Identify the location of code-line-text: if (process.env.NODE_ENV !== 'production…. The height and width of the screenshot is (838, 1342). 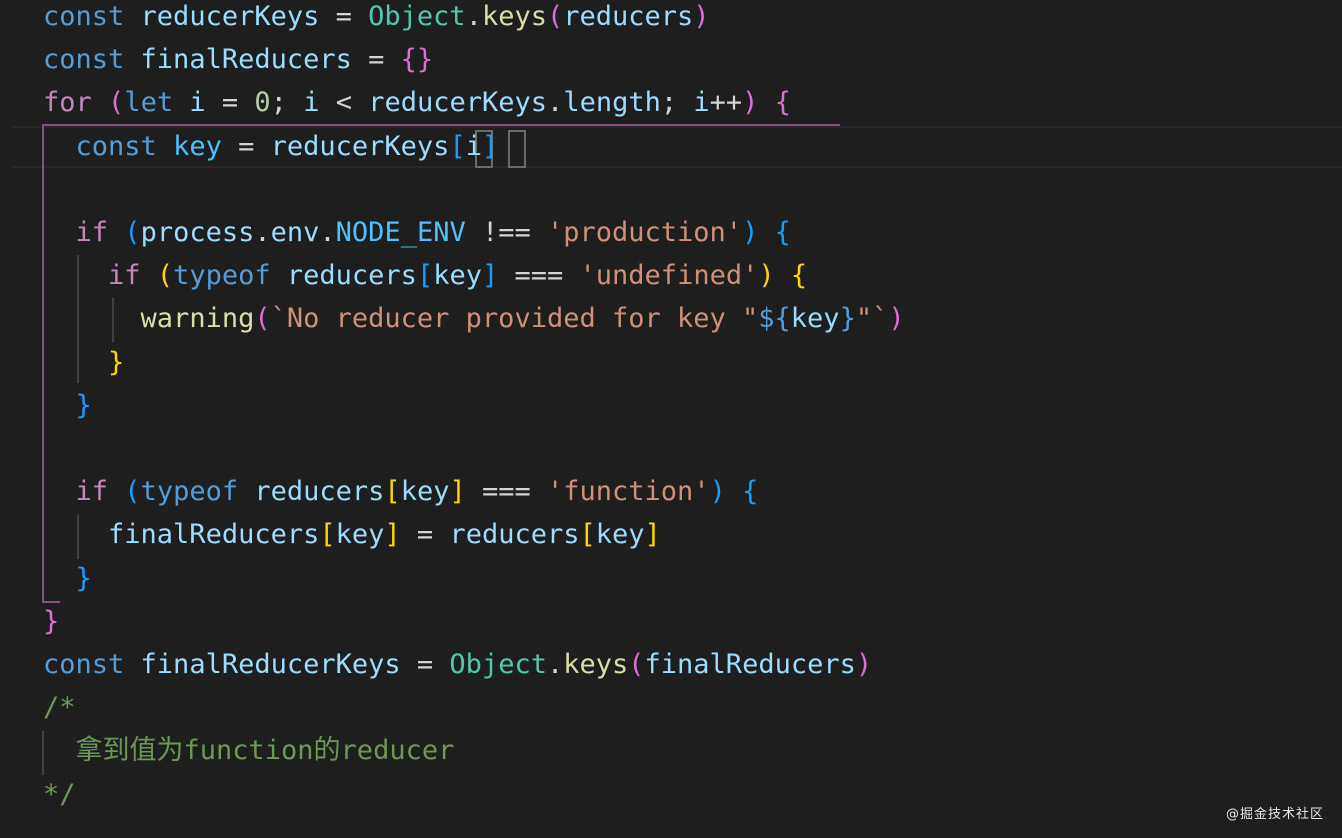
(417, 232).